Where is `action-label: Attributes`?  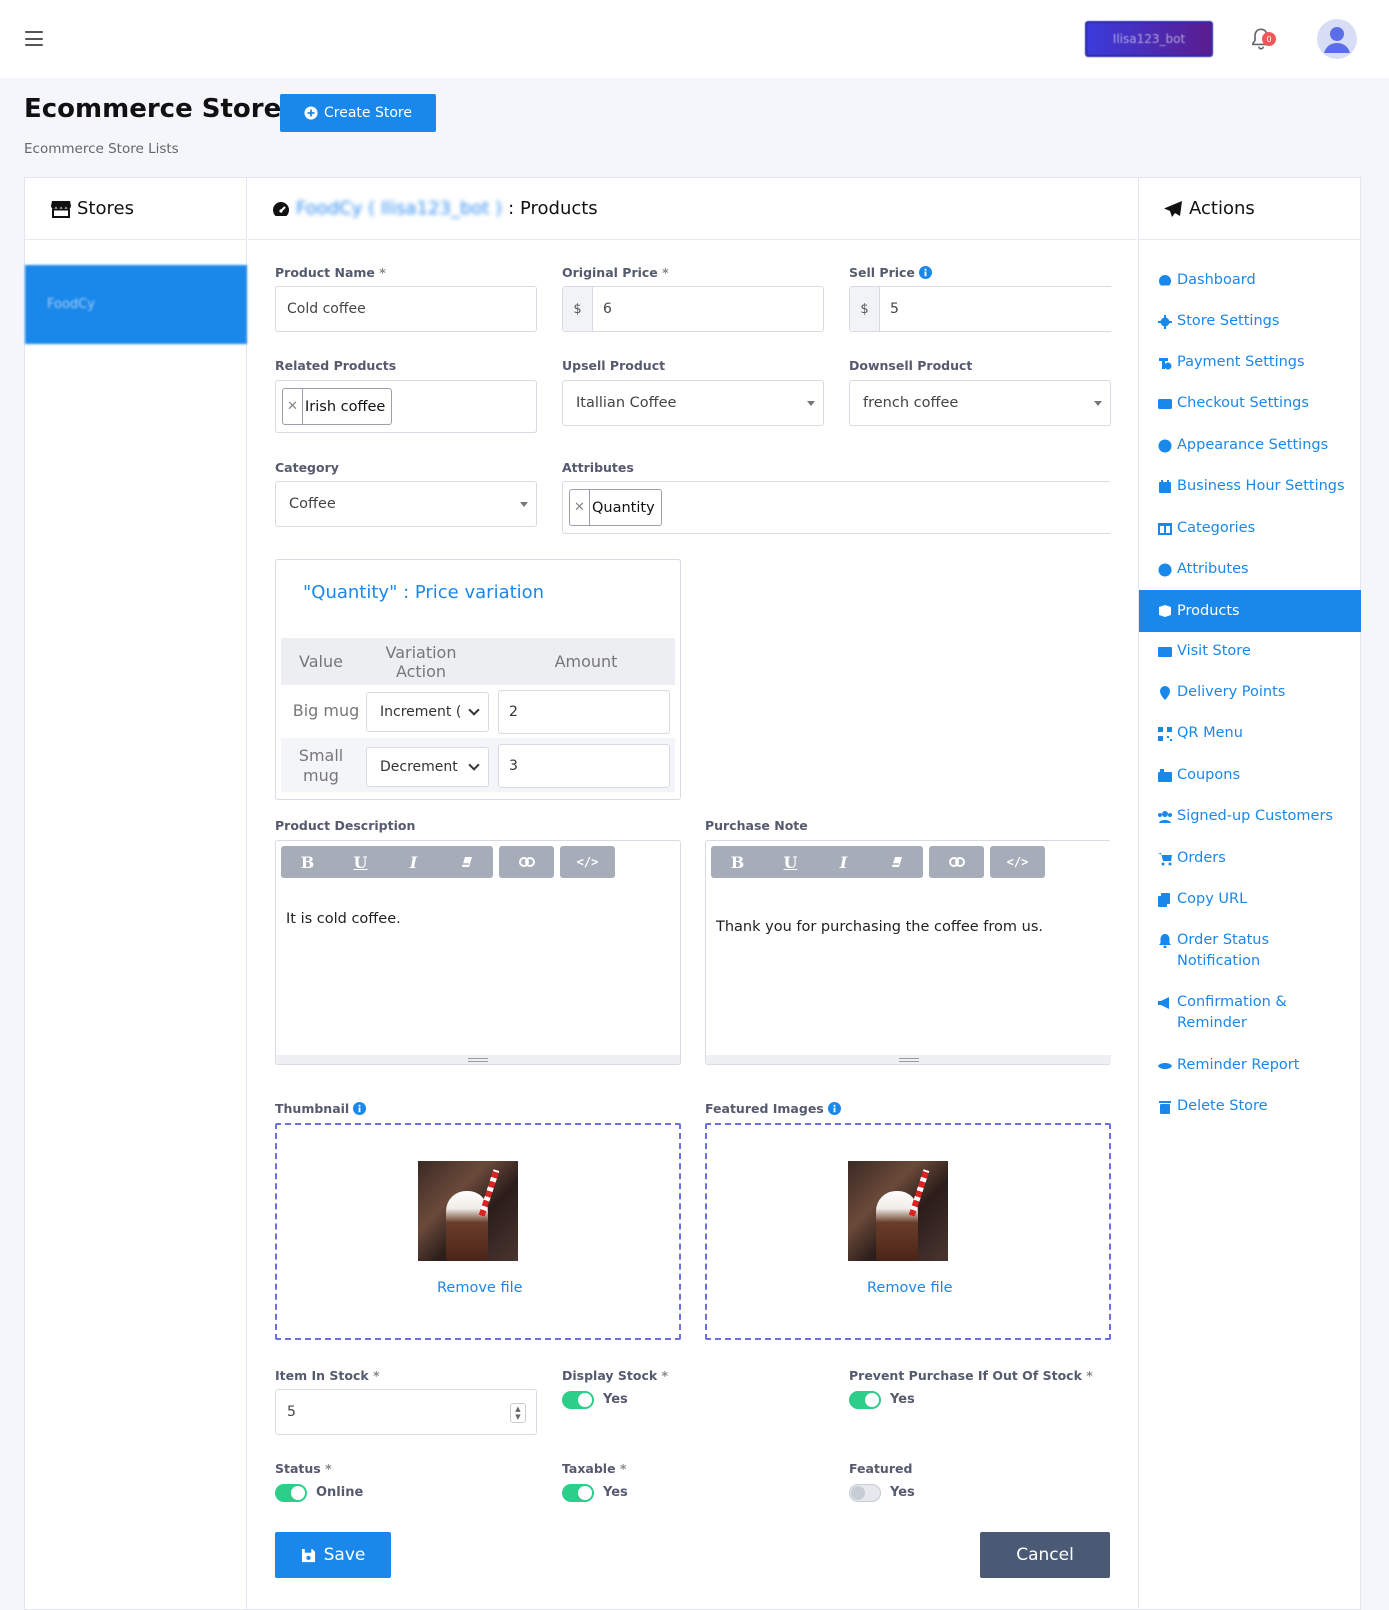
action-label: Attributes is located at coordinates (1213, 569).